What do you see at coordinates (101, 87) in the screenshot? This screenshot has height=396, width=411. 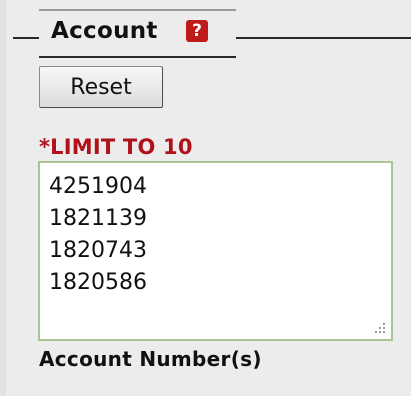 I see `reset-button: Reset` at bounding box center [101, 87].